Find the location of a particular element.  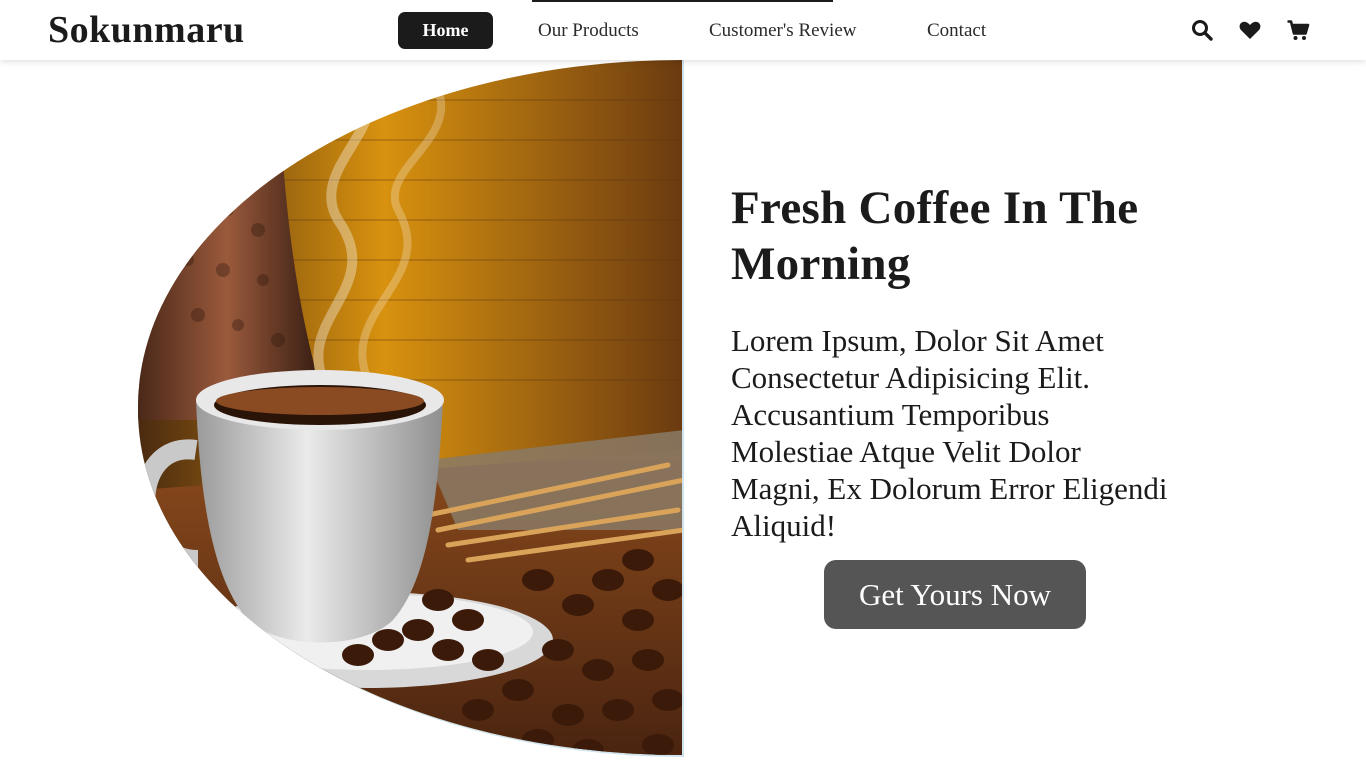

get-yours-now-button: Get Yours Now is located at coordinates (955, 594).